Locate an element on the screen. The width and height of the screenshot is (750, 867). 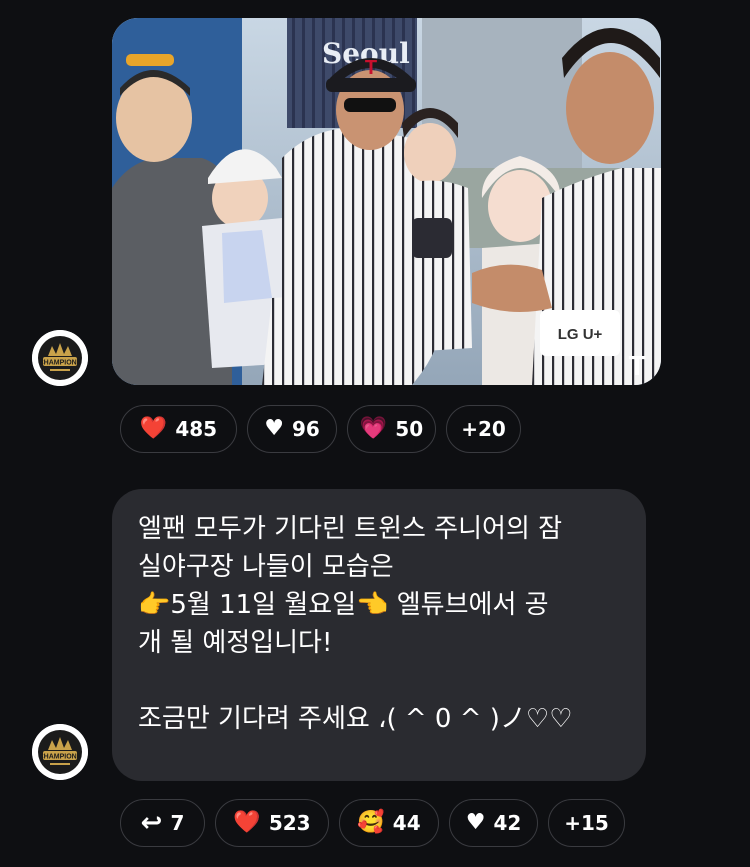
reaction-more-count: +20 is located at coordinates (483, 429).